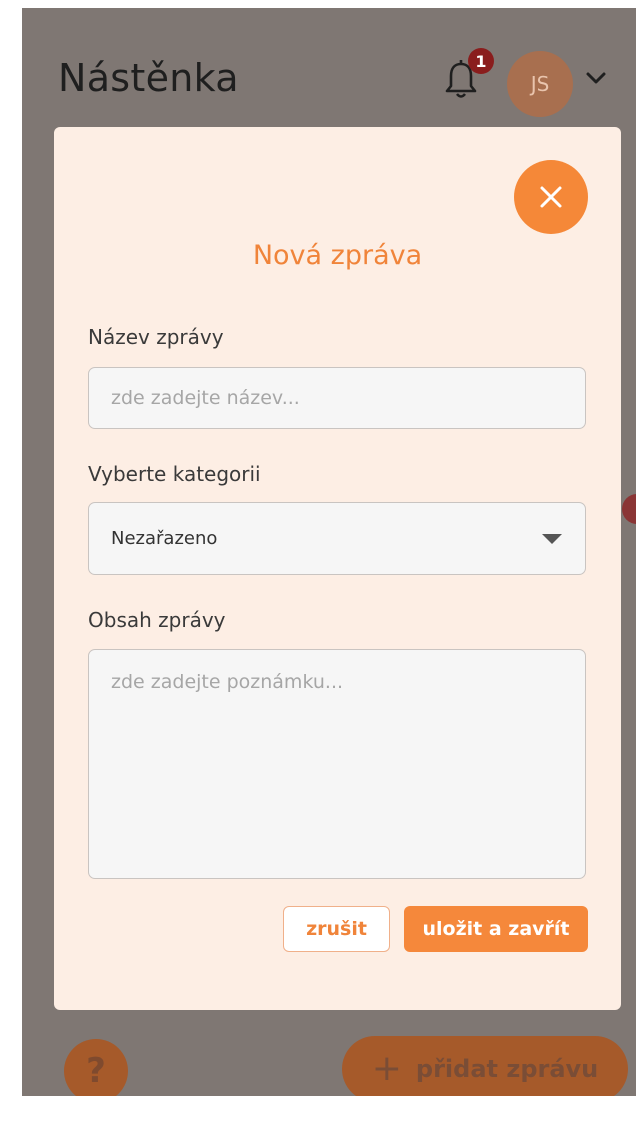  I want to click on name-label: Název zprávy, so click(156, 337).